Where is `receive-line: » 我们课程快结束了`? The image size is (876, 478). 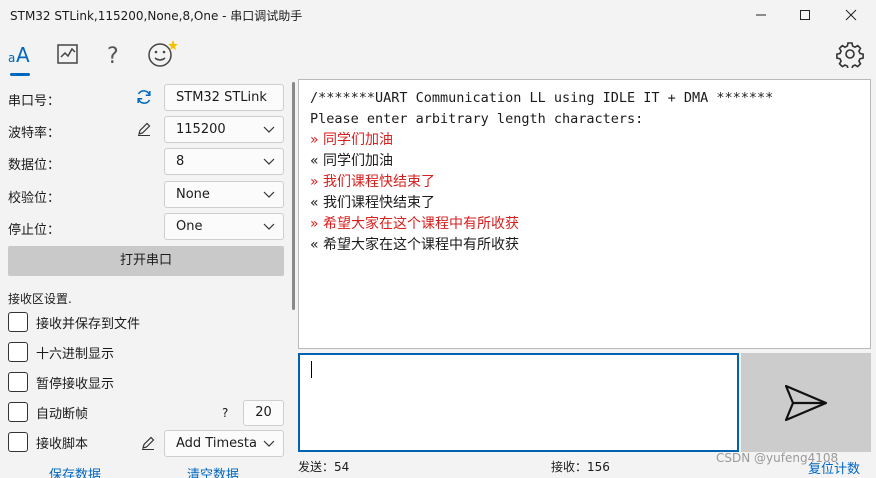 receive-line: » 我们课程快结束了 is located at coordinates (584, 182).